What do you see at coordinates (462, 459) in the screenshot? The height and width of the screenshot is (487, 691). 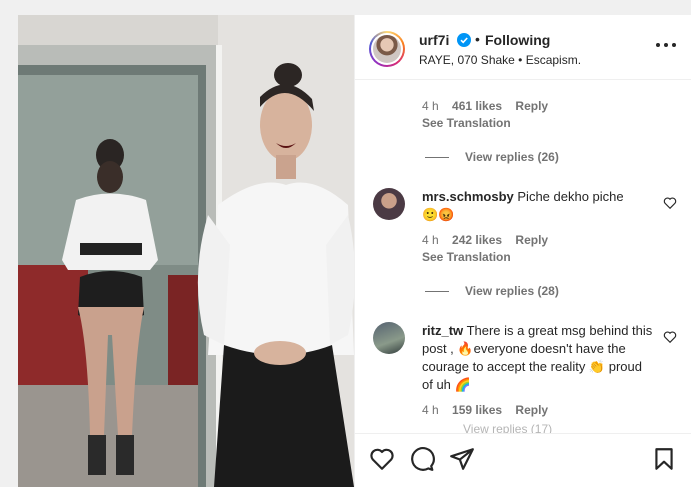 I see `paper-plane-icon` at bounding box center [462, 459].